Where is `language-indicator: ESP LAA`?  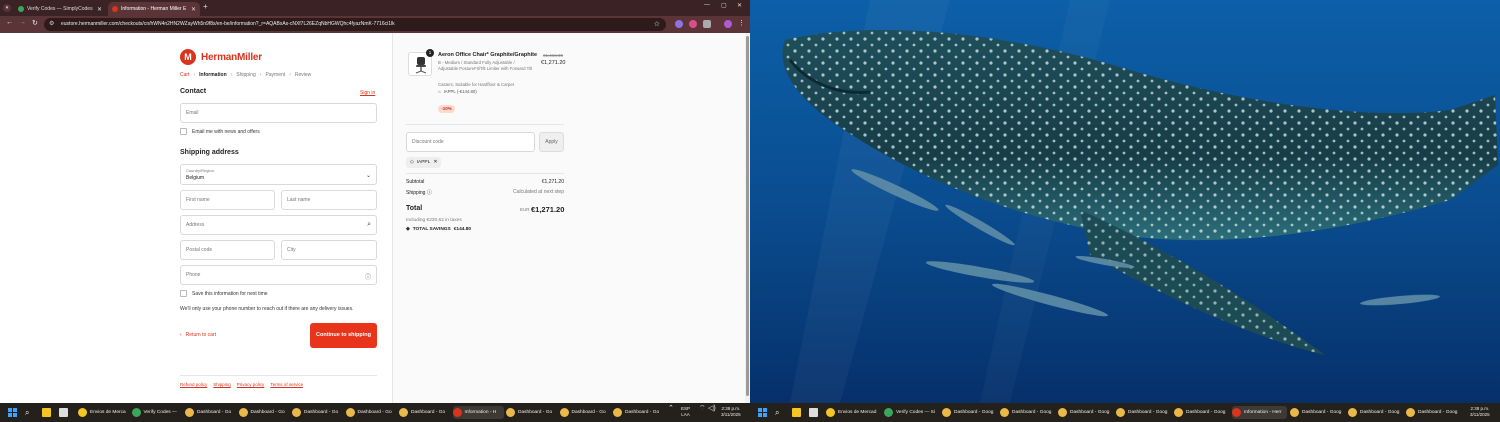 language-indicator: ESP LAA is located at coordinates (685, 412).